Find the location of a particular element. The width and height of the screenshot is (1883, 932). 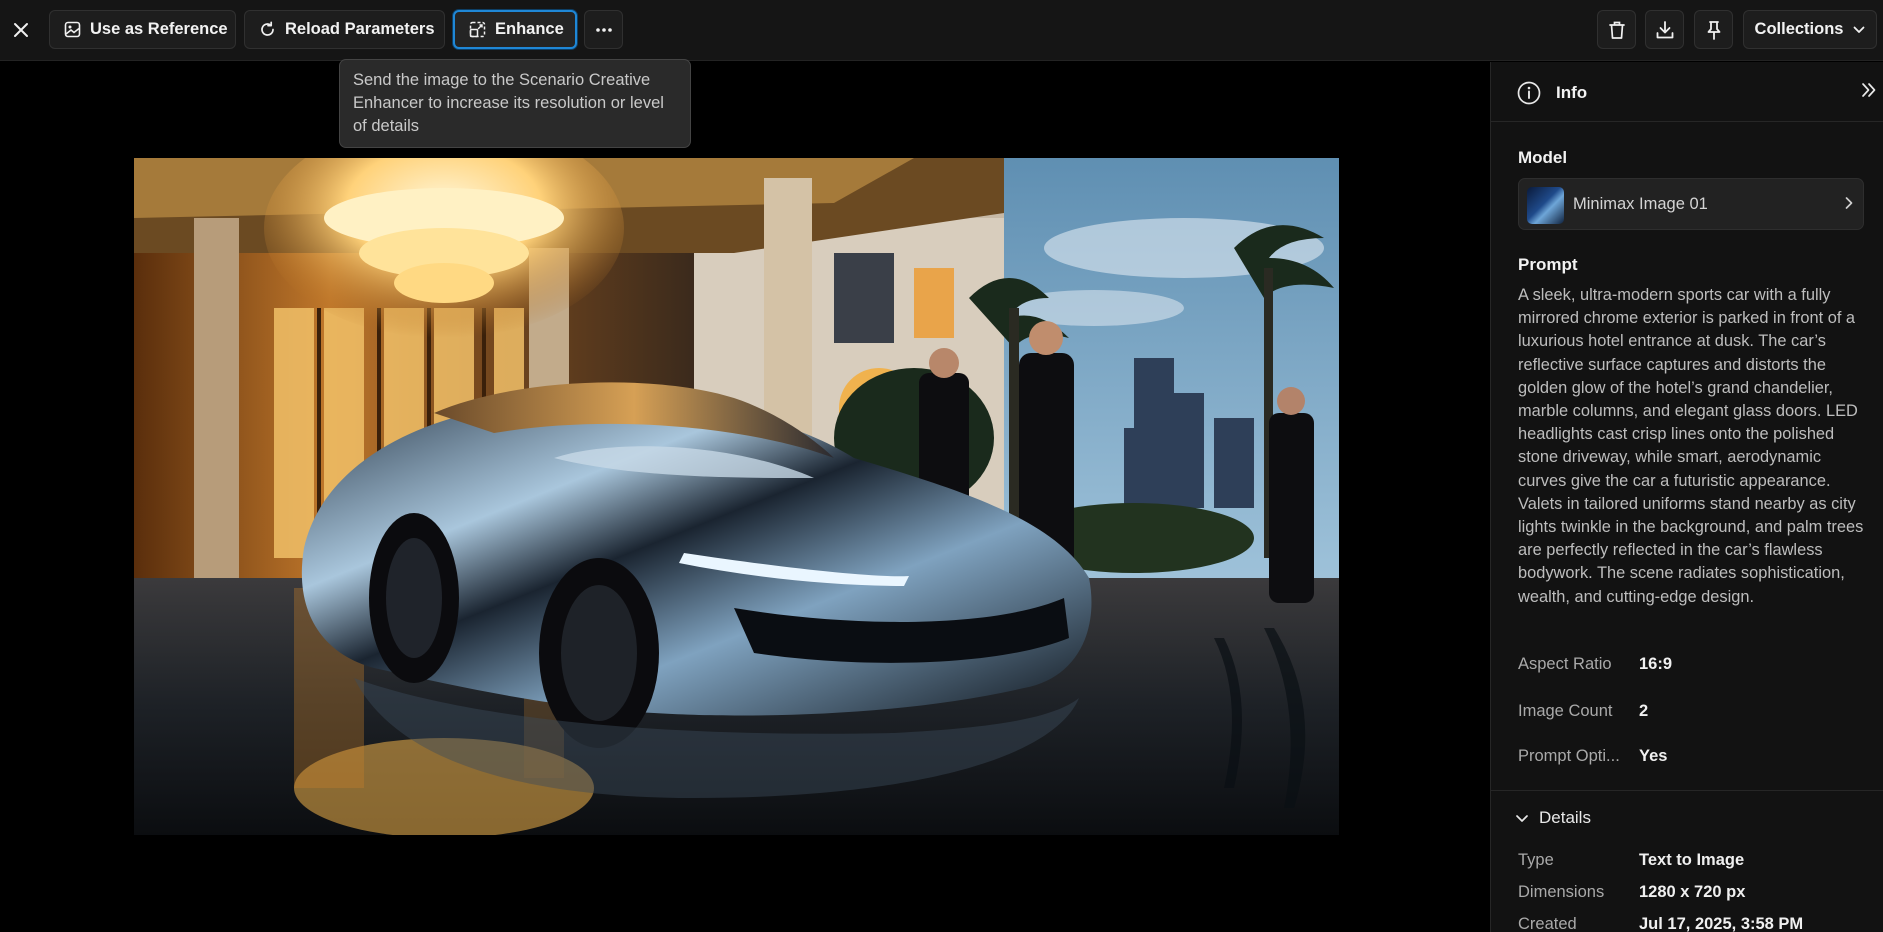

use-as-reference-label: Use as Reference is located at coordinates (159, 29).